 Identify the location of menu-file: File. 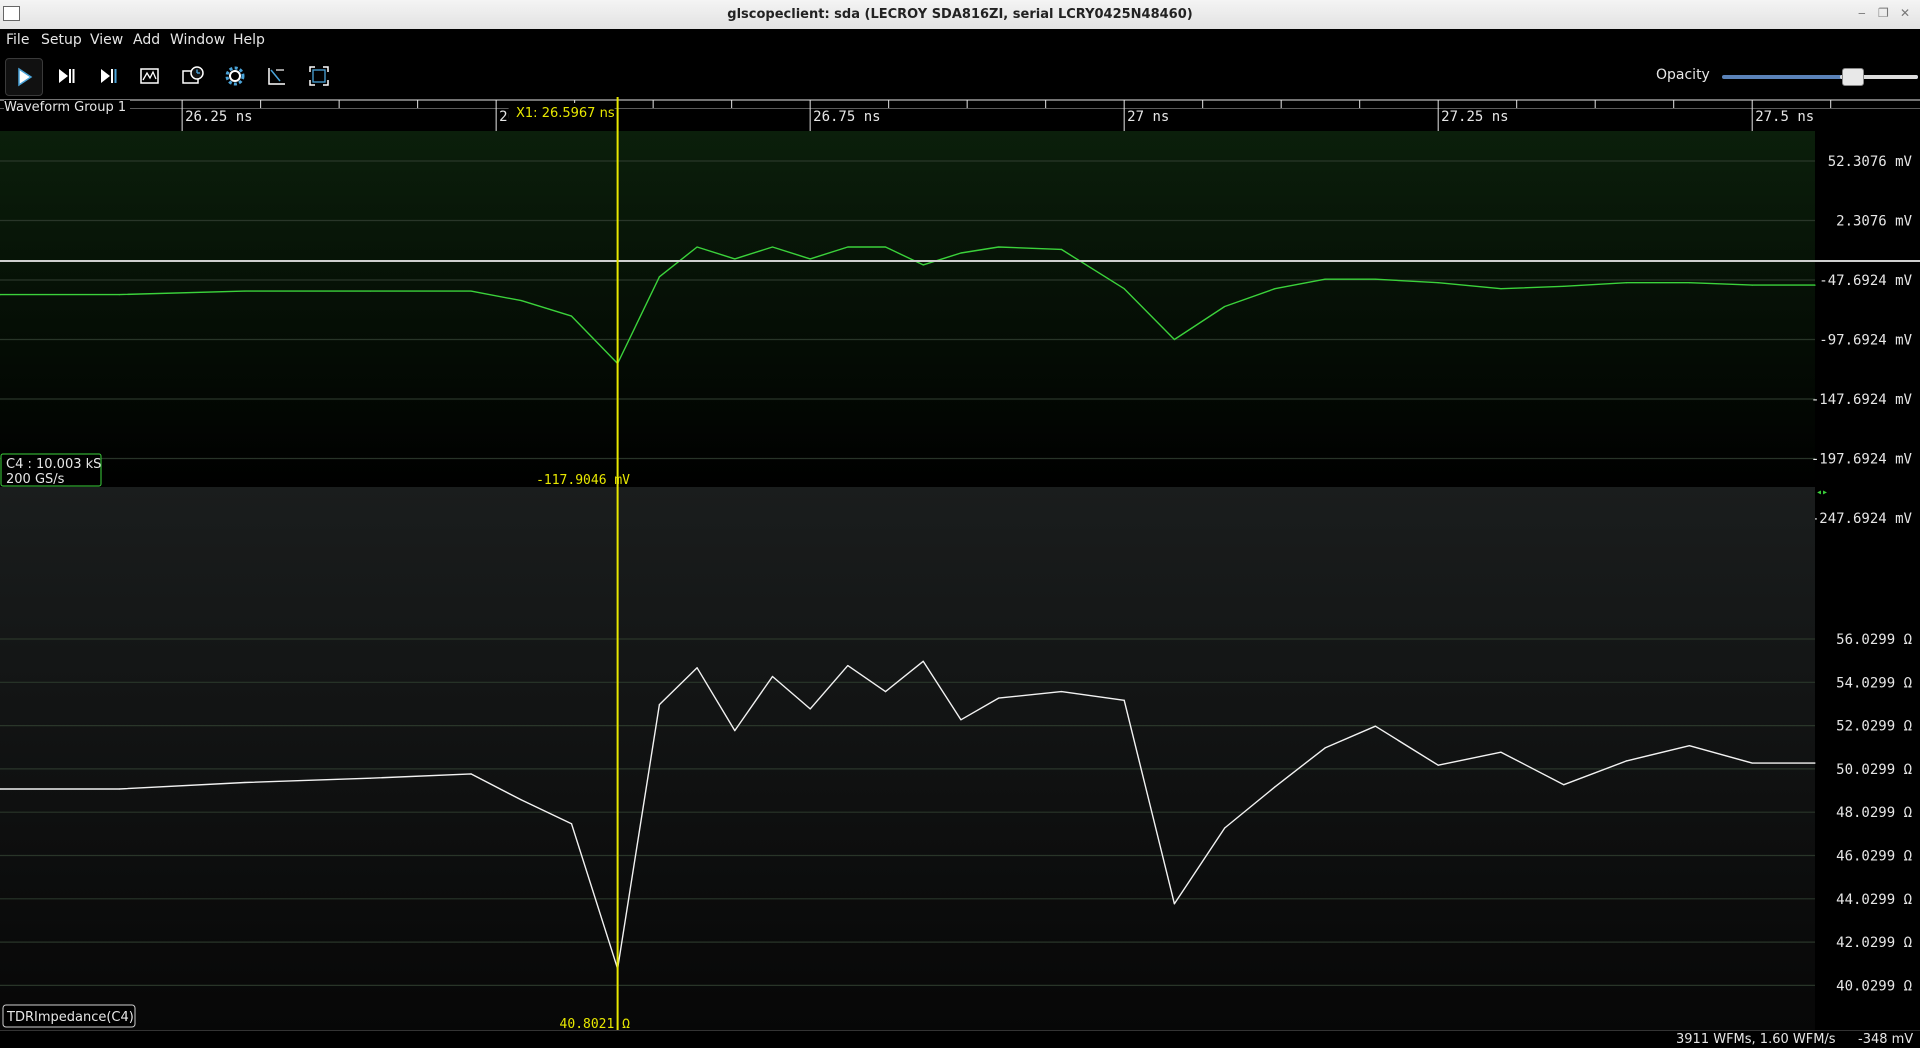
(17, 40).